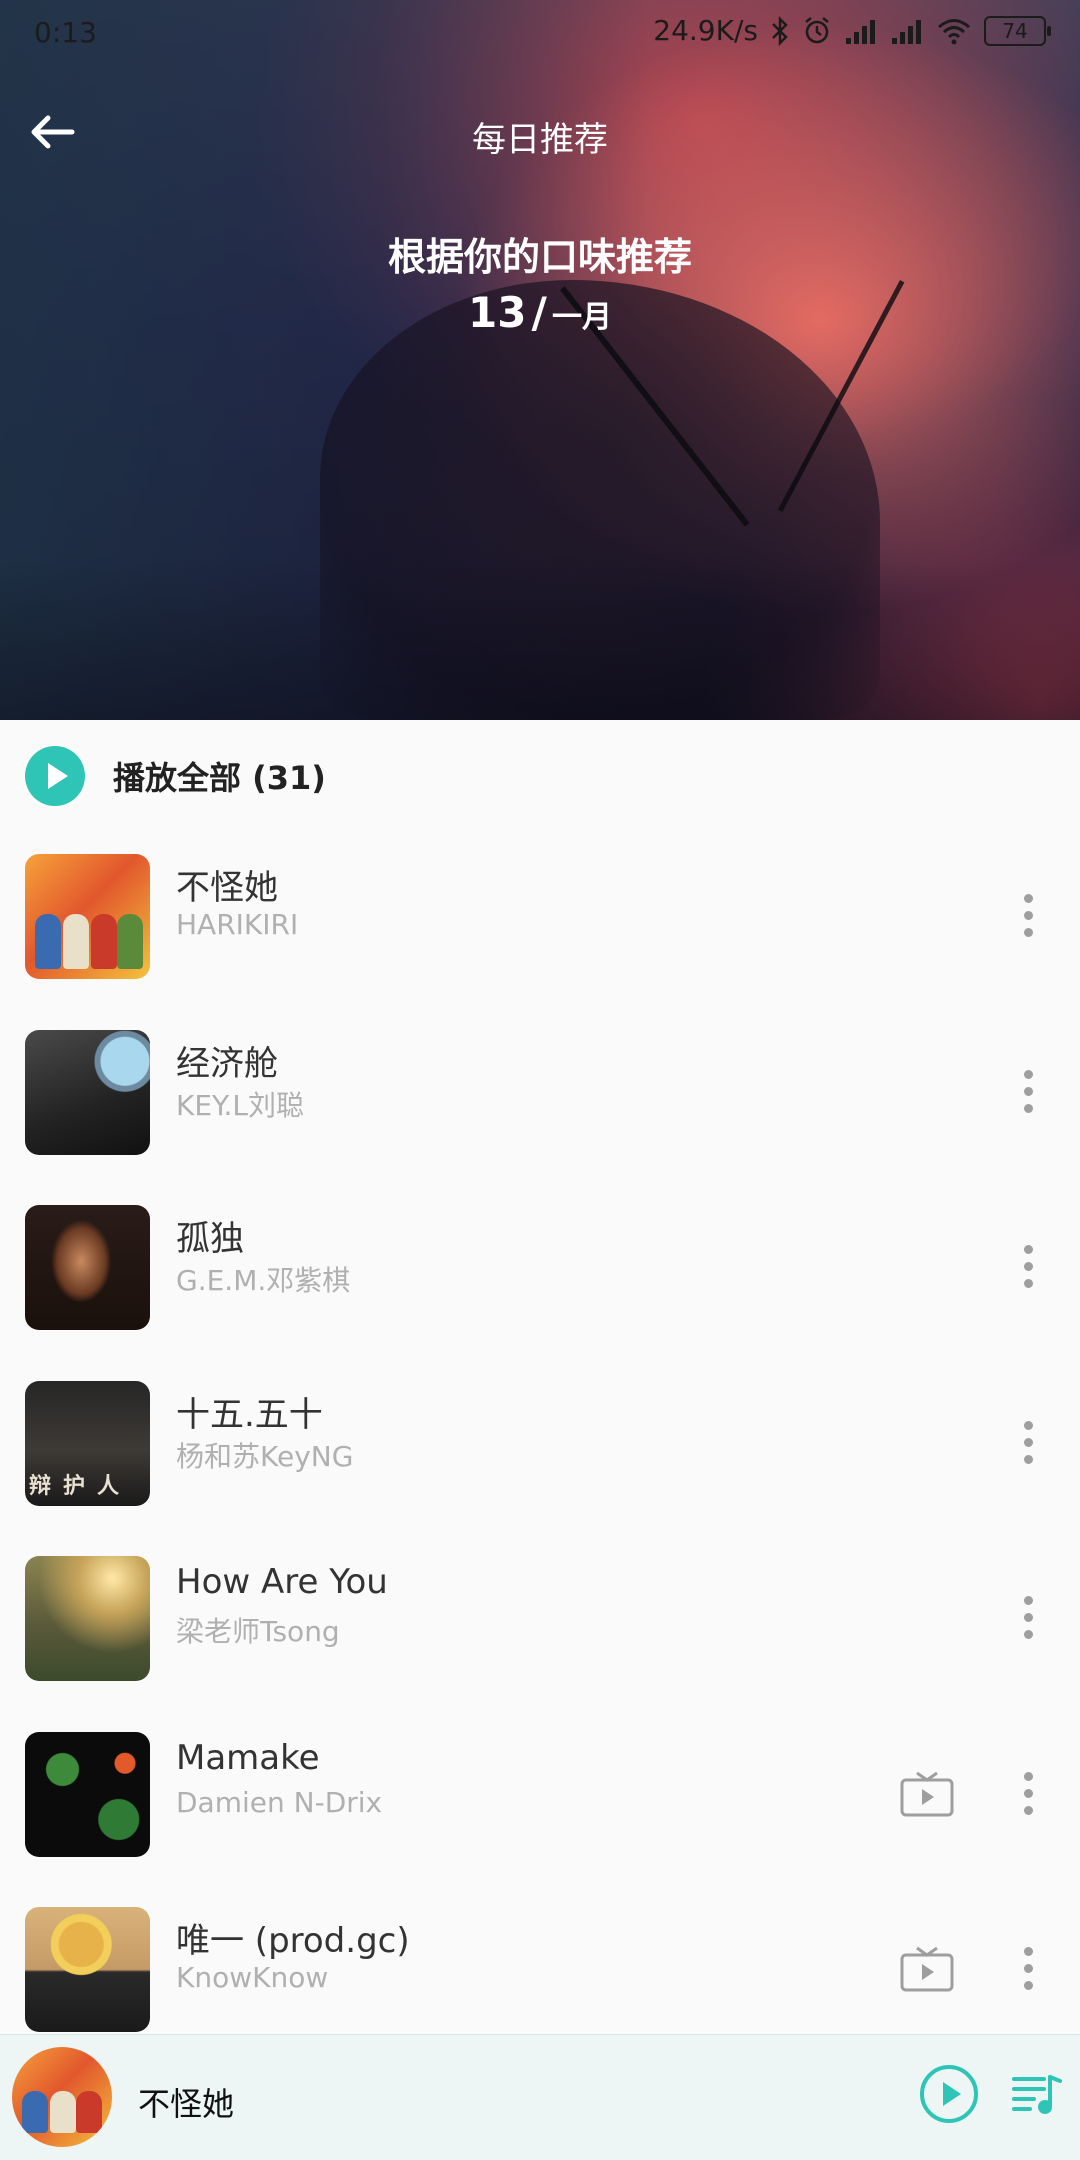  I want to click on song-title: Mamake, so click(248, 1757).